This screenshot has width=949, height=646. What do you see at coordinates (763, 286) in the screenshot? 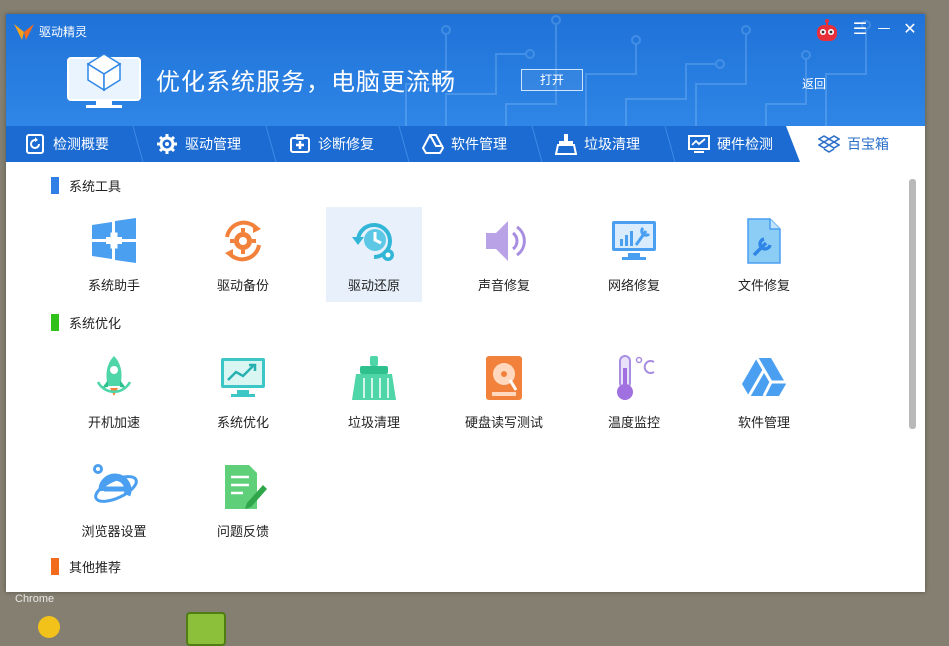
I see `tool-label: 文件修复` at bounding box center [763, 286].